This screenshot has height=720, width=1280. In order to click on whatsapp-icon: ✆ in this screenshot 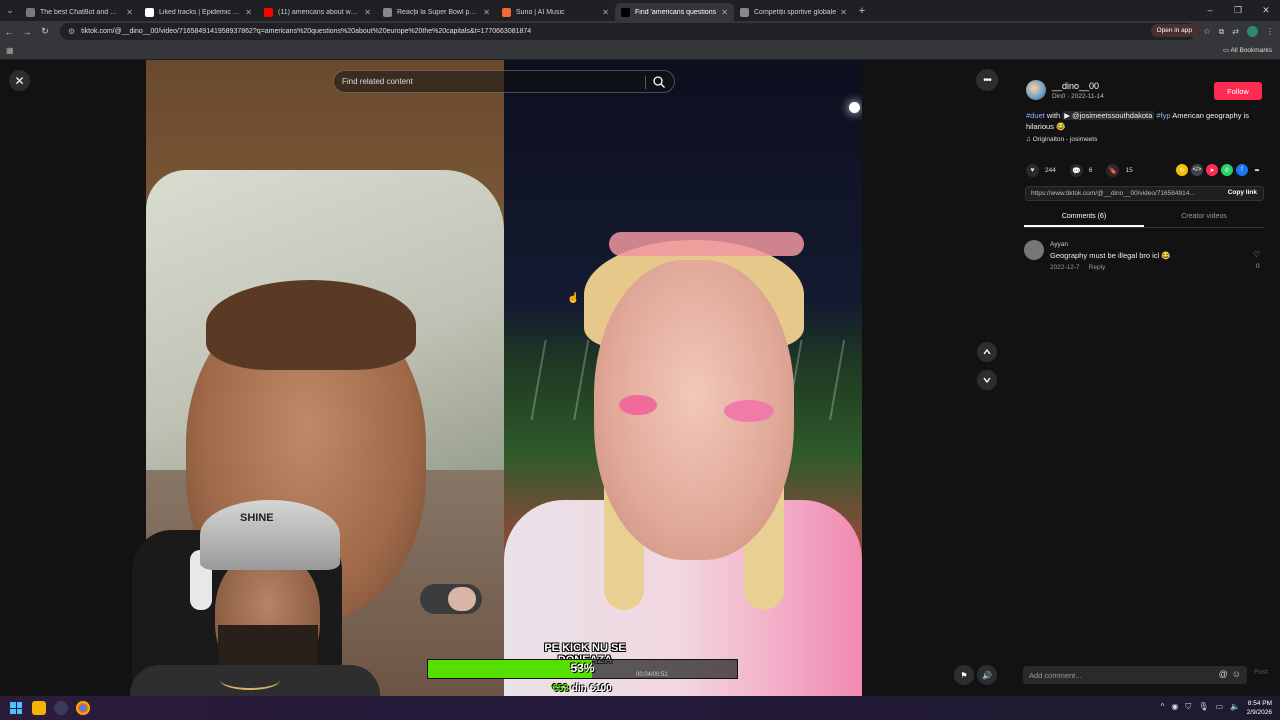, I will do `click(1227, 170)`.